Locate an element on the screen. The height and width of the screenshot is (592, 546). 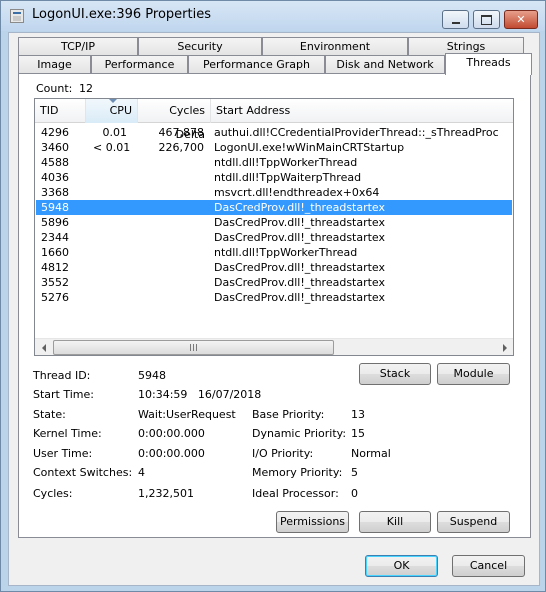
window-title: LogonUI.exe:396 Properties is located at coordinates (121, 14).